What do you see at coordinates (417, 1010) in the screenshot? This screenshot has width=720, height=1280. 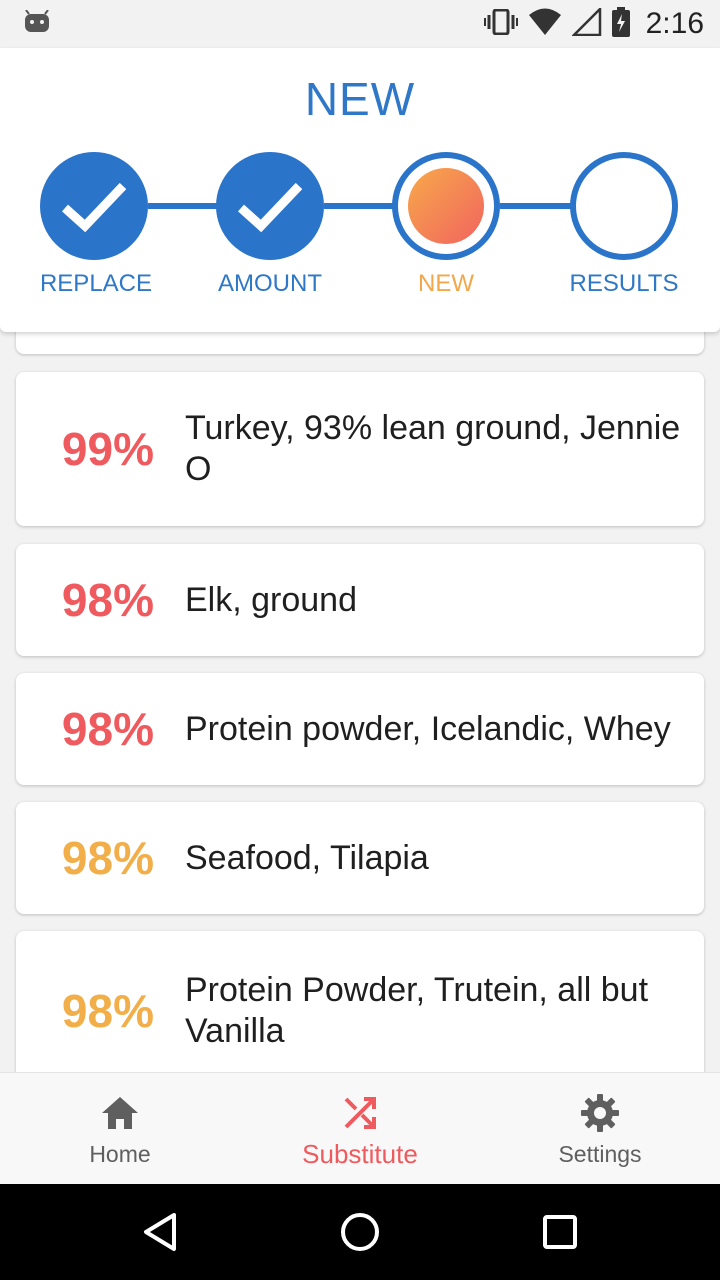 I see `food-name: Protein Powder, Trutein, all but Vanilla` at bounding box center [417, 1010].